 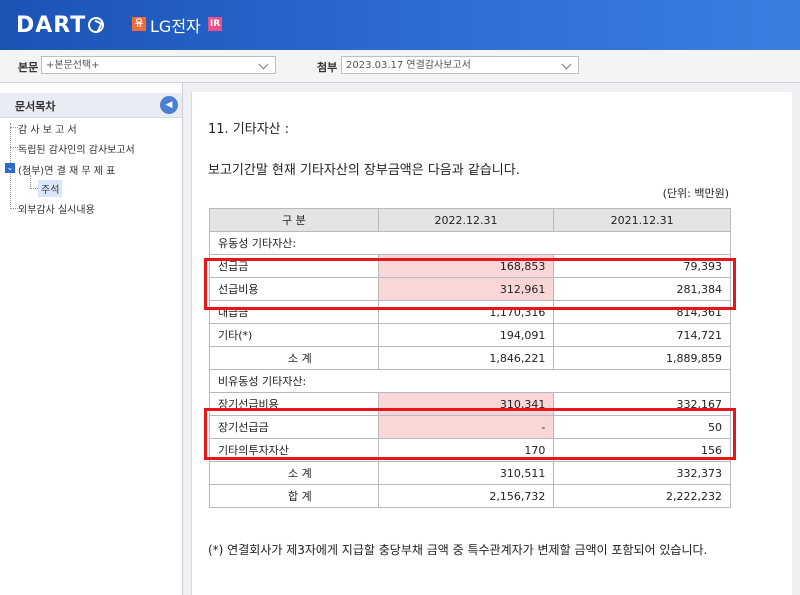 I want to click on body-label: 본문, so click(x=28, y=67).